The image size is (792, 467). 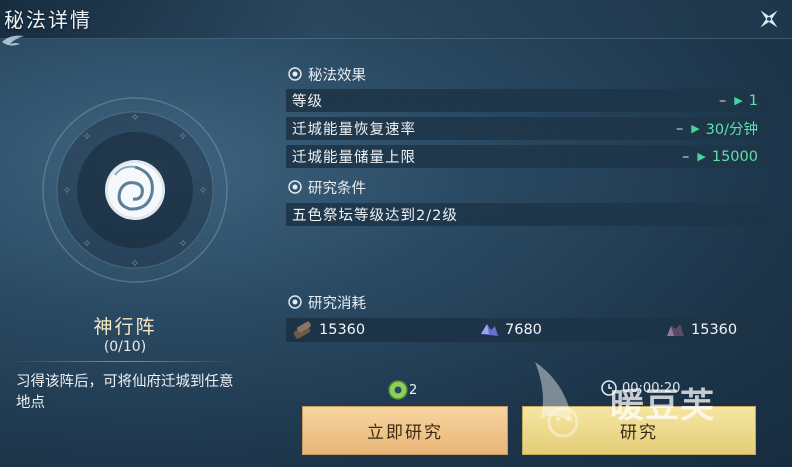 I want to click on effect-row: 等级 – ▶ 1, so click(x=526, y=100).